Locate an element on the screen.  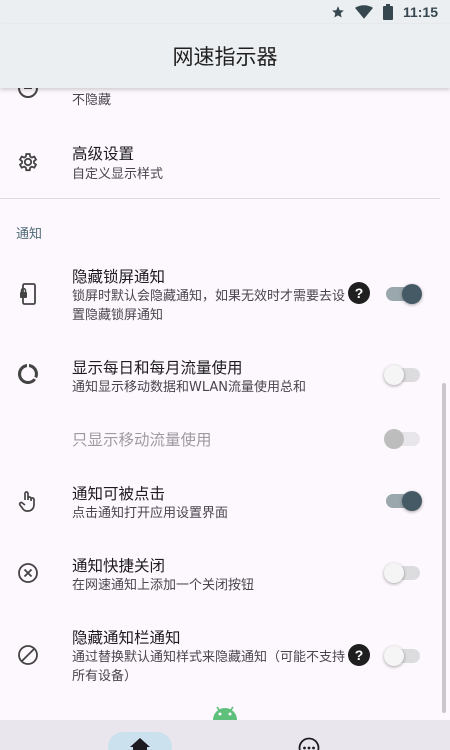
settings-item-mobile-only: 只显示移动流量使用 is located at coordinates (220, 438).